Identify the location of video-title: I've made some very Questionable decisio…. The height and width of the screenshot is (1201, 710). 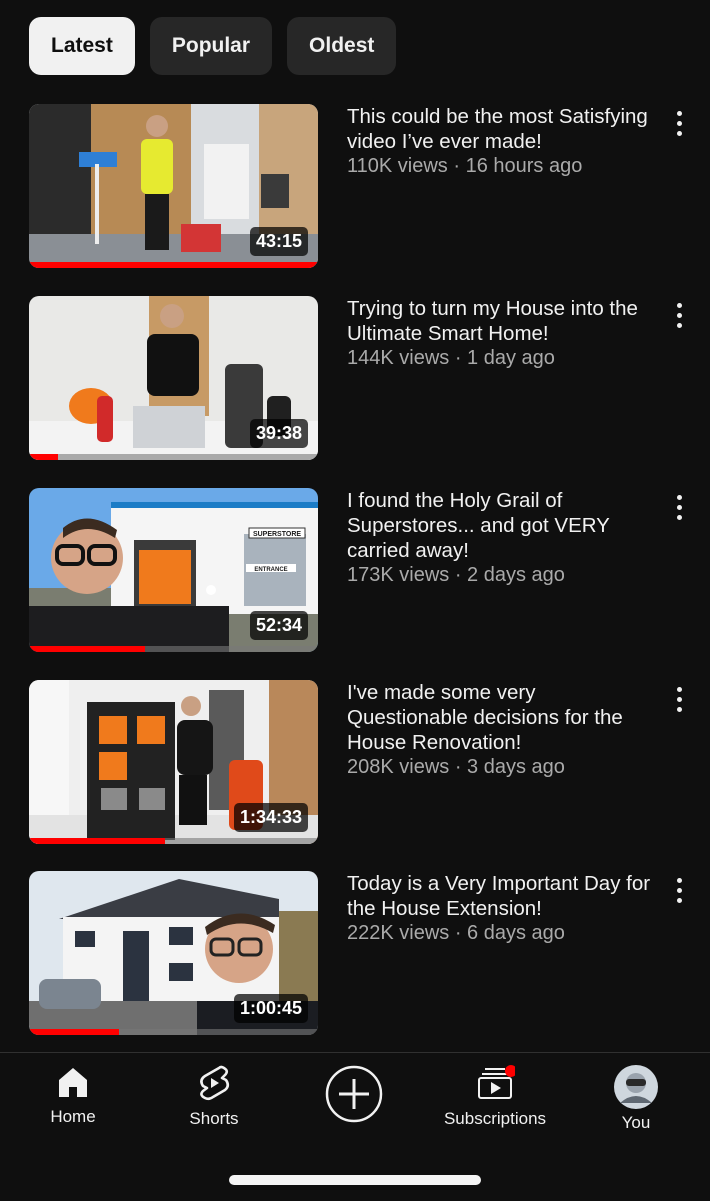
(503, 717).